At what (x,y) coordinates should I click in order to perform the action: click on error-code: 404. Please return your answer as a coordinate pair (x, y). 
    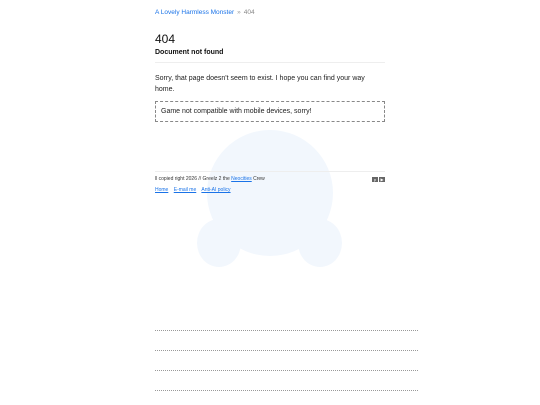
    Looking at the image, I should click on (165, 39).